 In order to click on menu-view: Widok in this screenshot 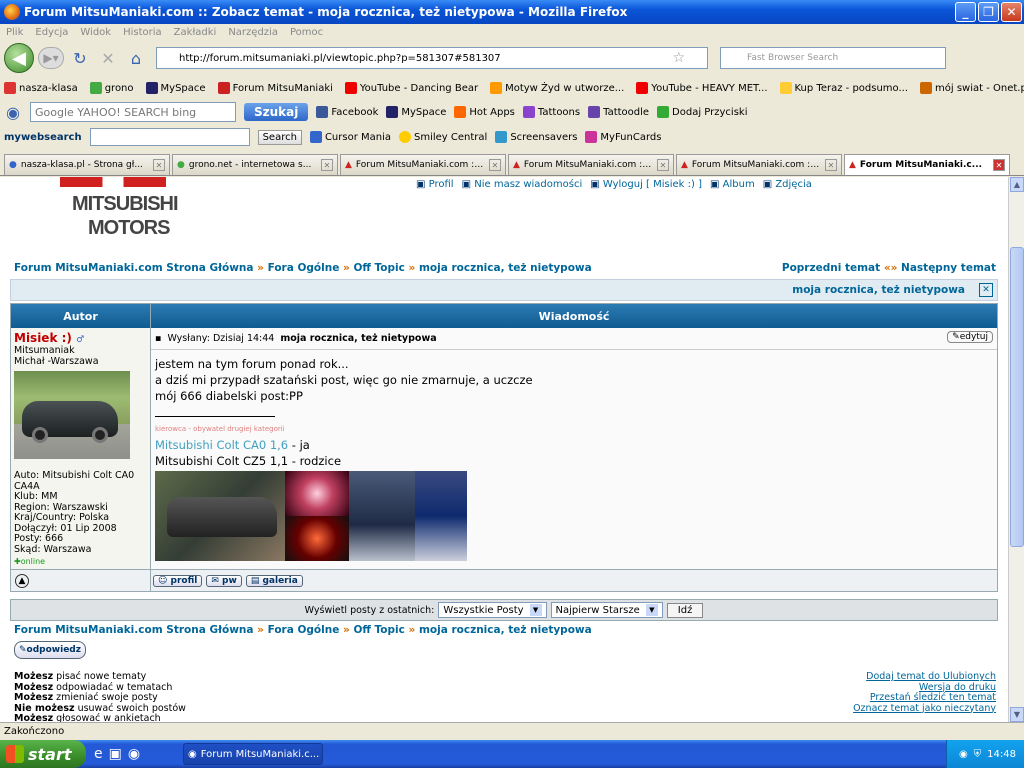, I will do `click(95, 32)`.